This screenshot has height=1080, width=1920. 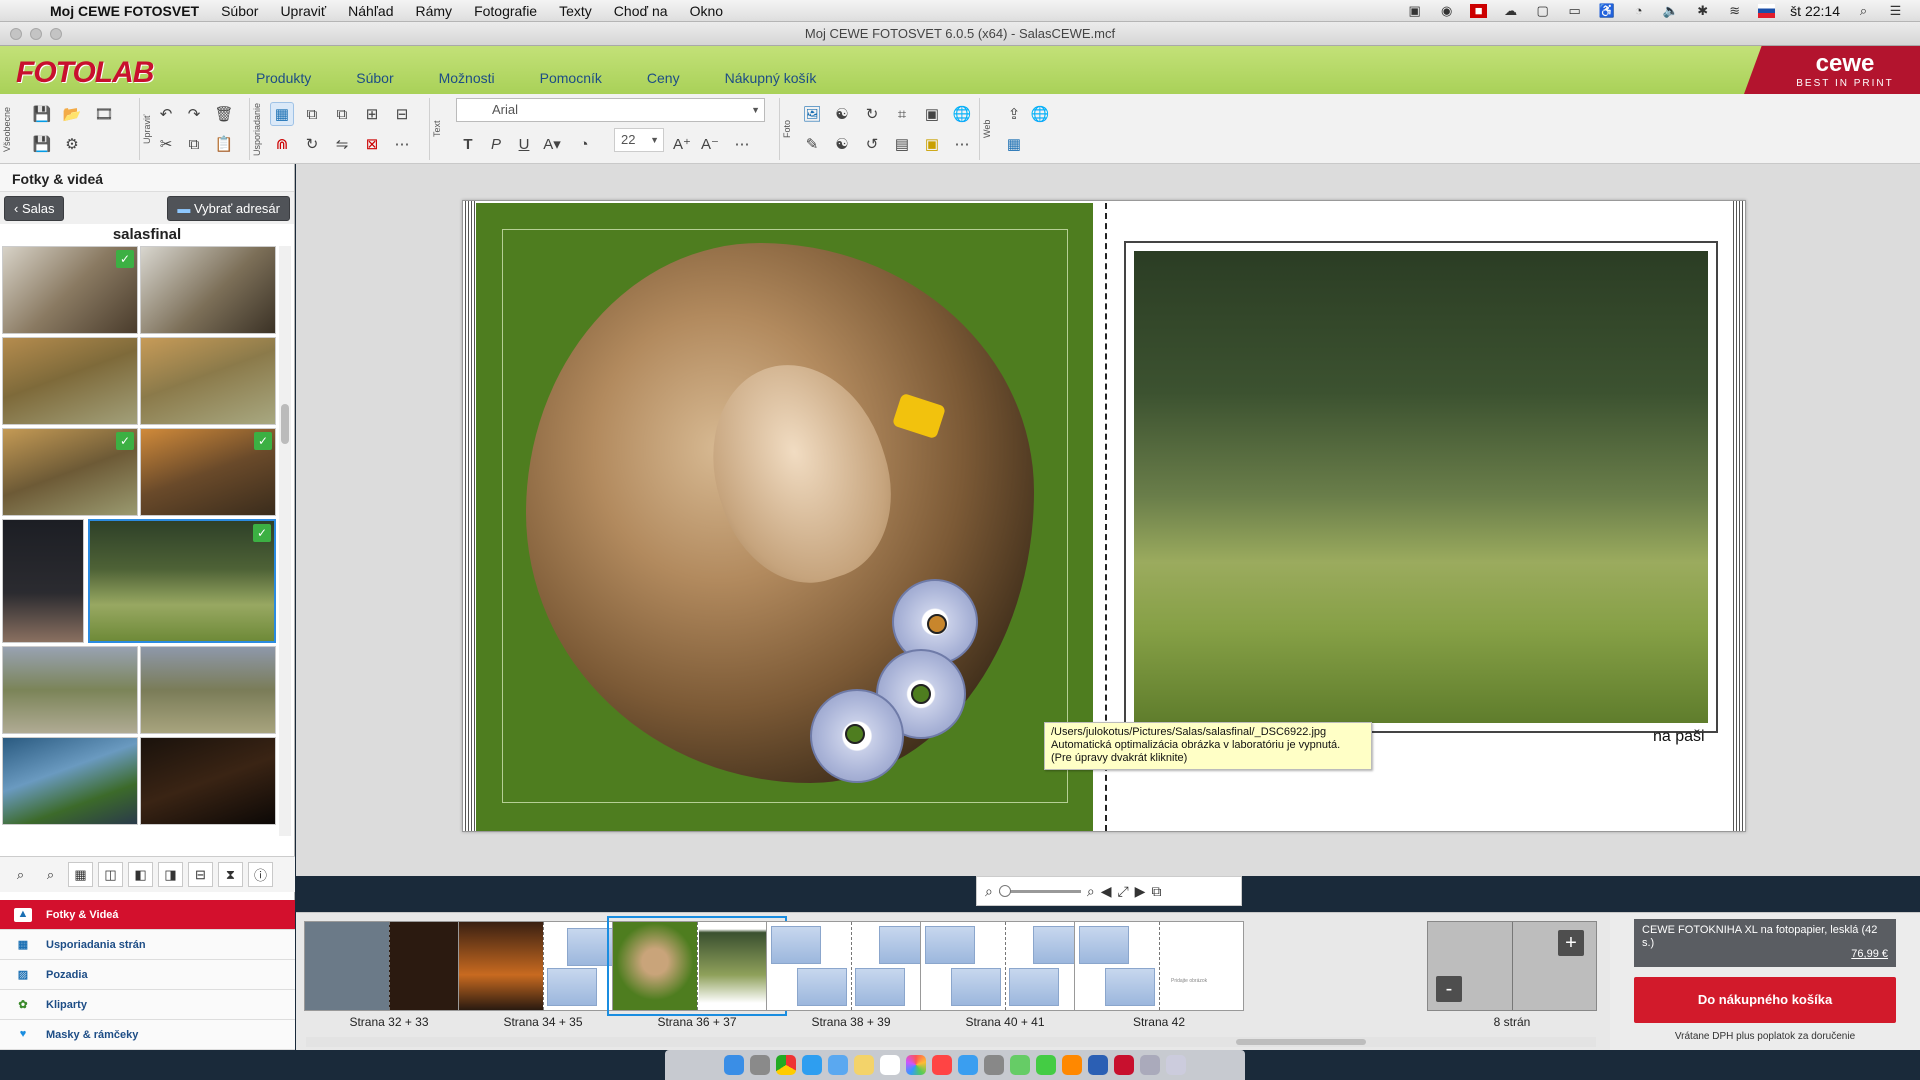 What do you see at coordinates (1156, 891) in the screenshot?
I see `page-view-icon: ⧉` at bounding box center [1156, 891].